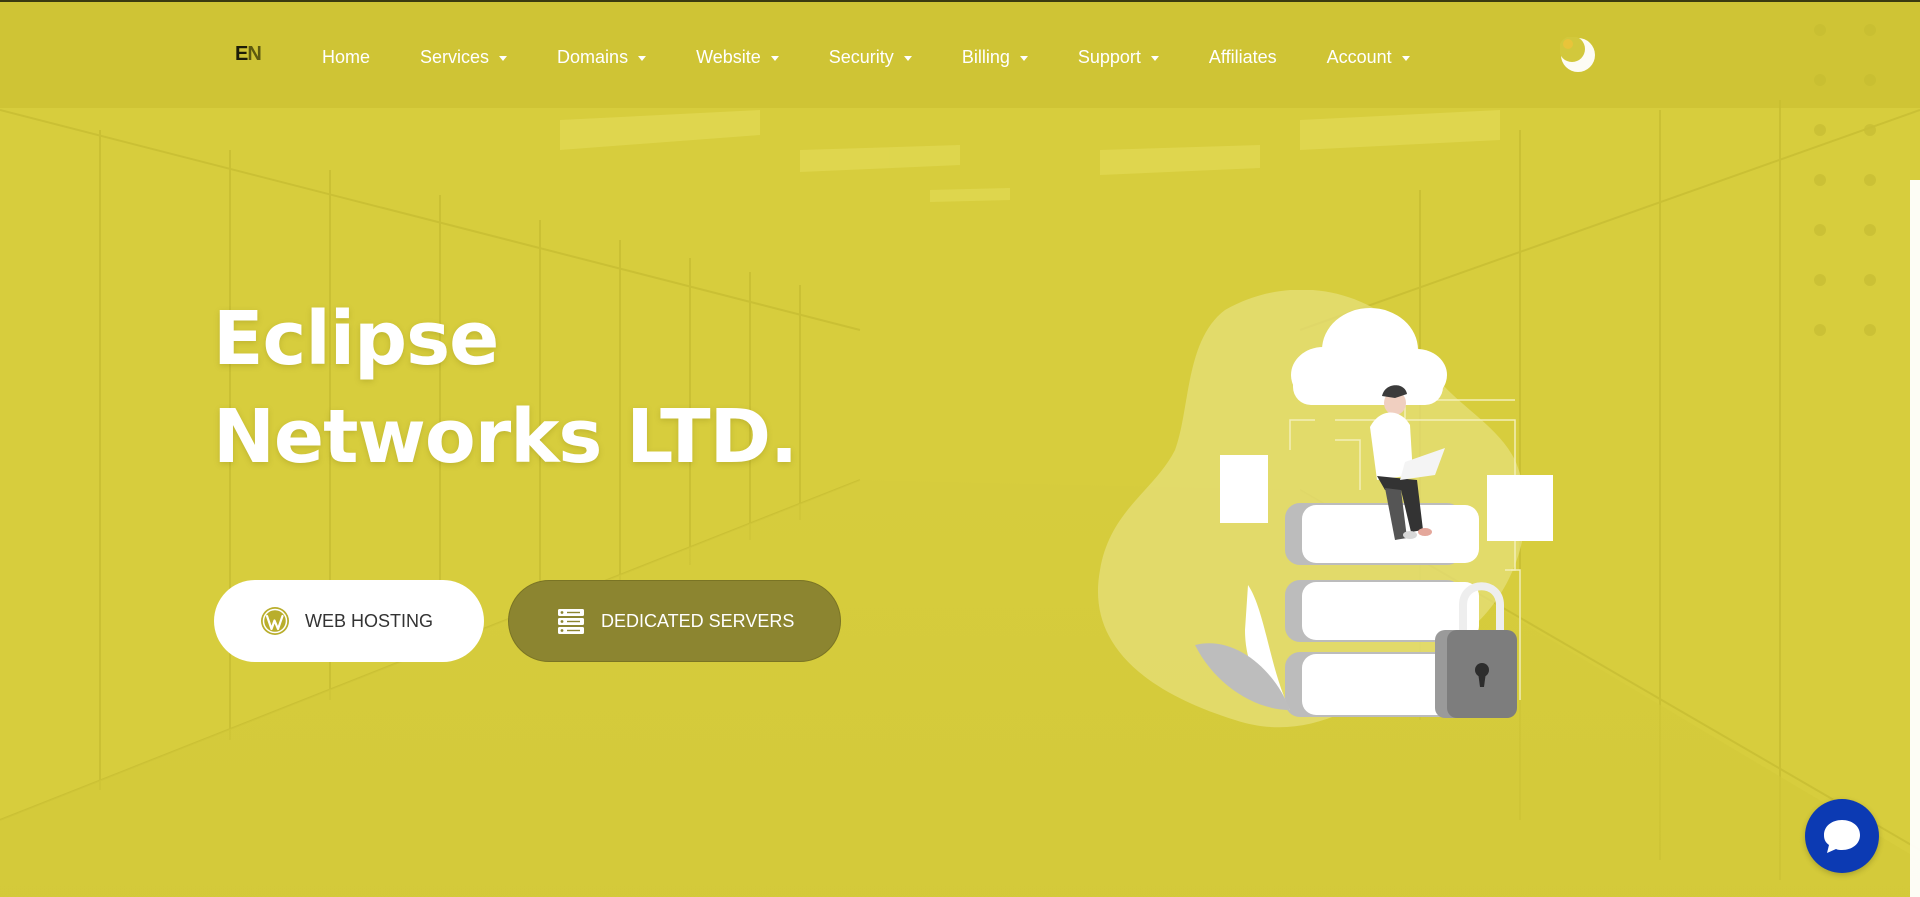  I want to click on dedicated-servers-label: DEDICATED SERVERS, so click(698, 620).